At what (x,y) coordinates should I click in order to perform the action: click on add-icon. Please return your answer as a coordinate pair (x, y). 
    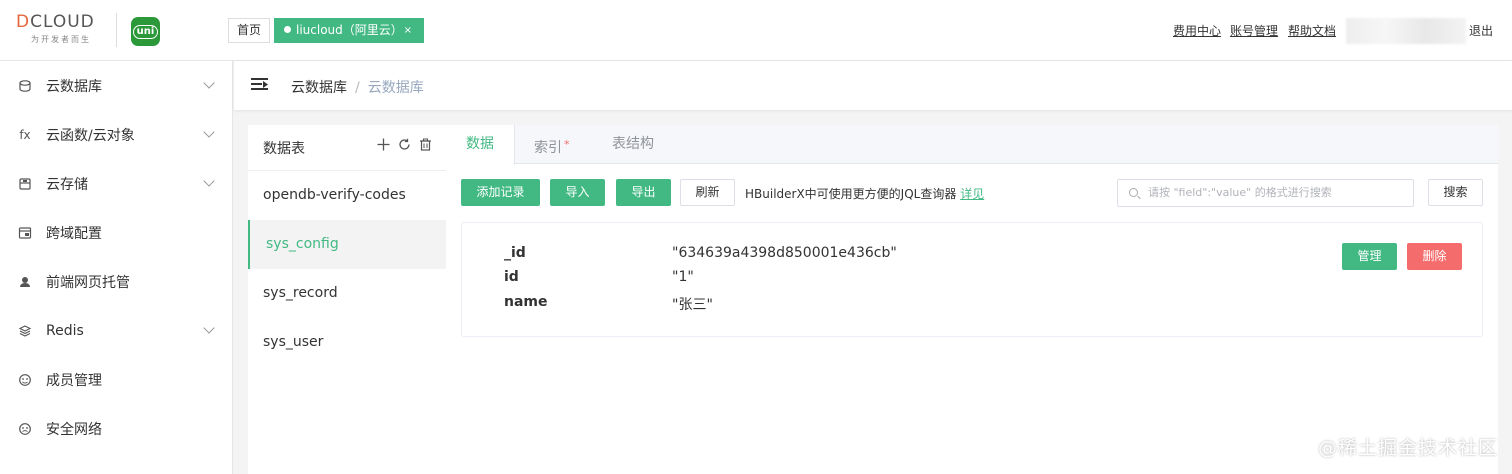
    Looking at the image, I should click on (383, 146).